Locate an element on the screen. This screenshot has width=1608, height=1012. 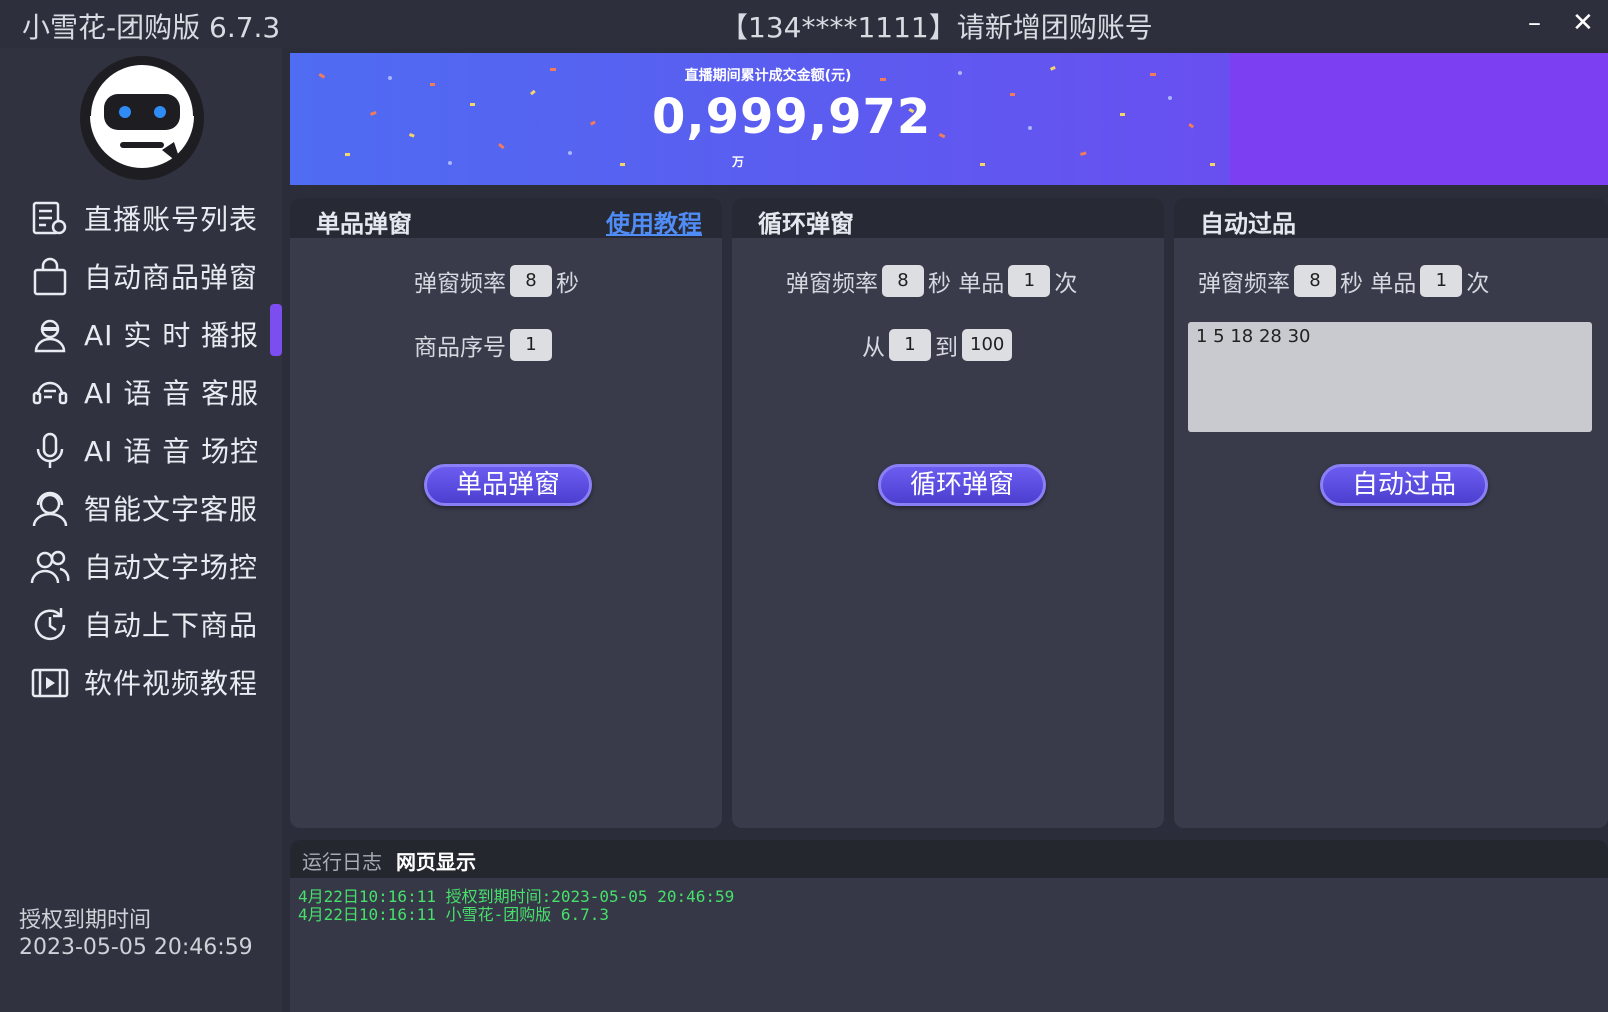
robot-logo is located at coordinates (142, 118).